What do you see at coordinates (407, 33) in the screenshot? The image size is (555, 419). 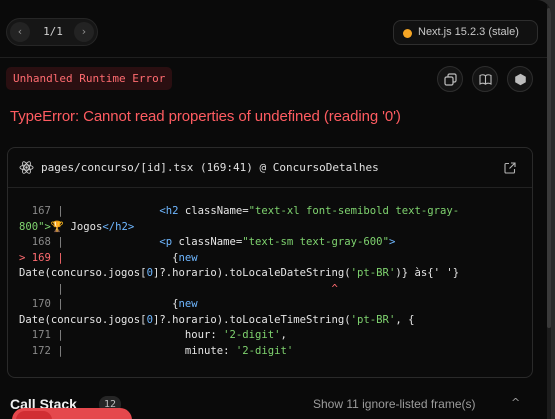 I see `stale-status-dot-icon` at bounding box center [407, 33].